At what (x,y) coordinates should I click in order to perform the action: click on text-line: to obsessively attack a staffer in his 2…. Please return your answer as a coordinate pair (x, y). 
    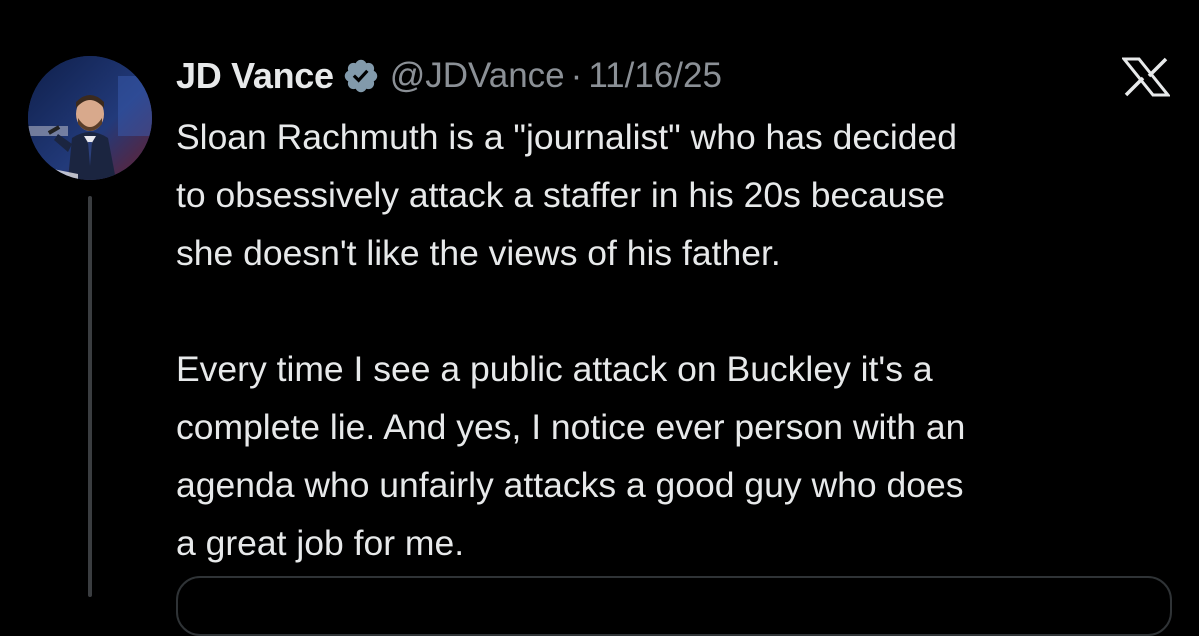
    Looking at the image, I should click on (560, 195).